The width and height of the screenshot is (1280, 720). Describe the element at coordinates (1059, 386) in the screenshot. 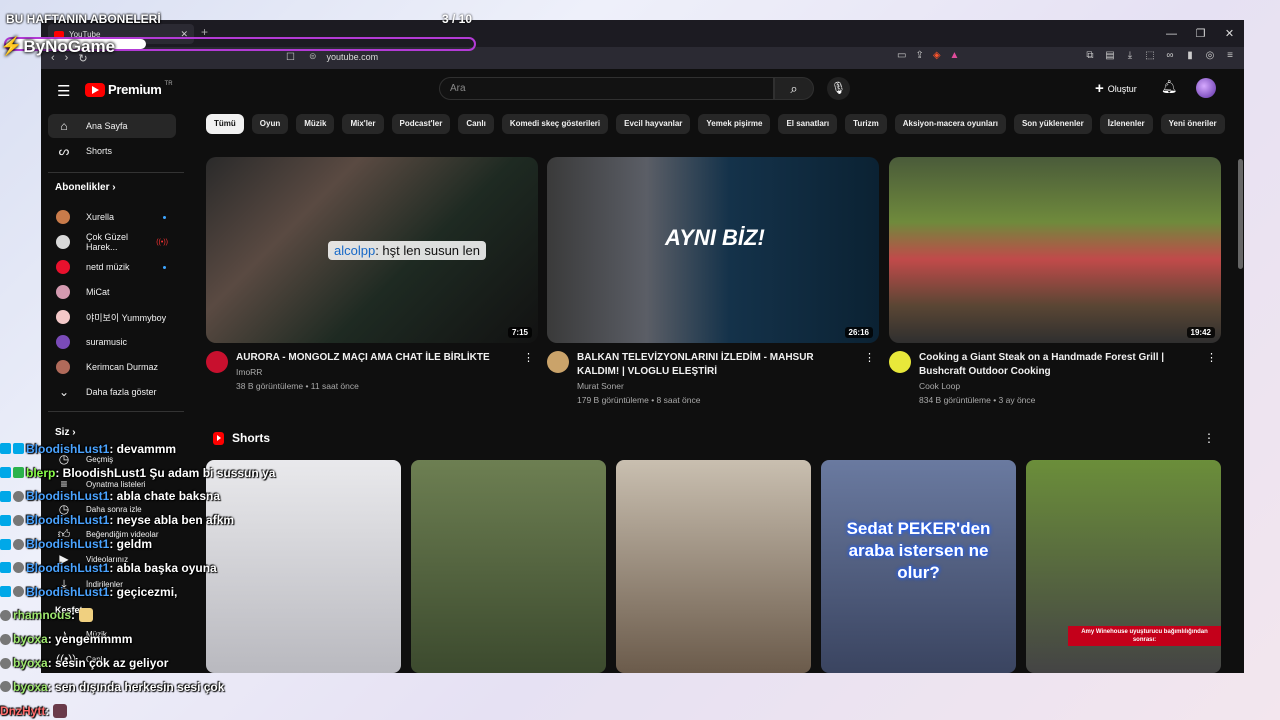

I see `channel-name: Cook Loop` at that location.